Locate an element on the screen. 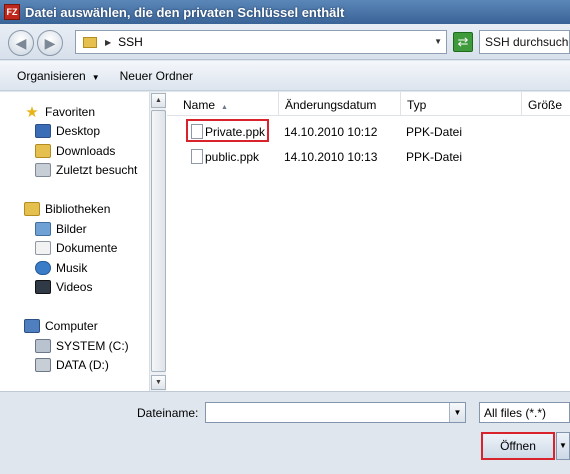 The image size is (570, 474). file-date: 14.10.2010 10:13 is located at coordinates (331, 157).